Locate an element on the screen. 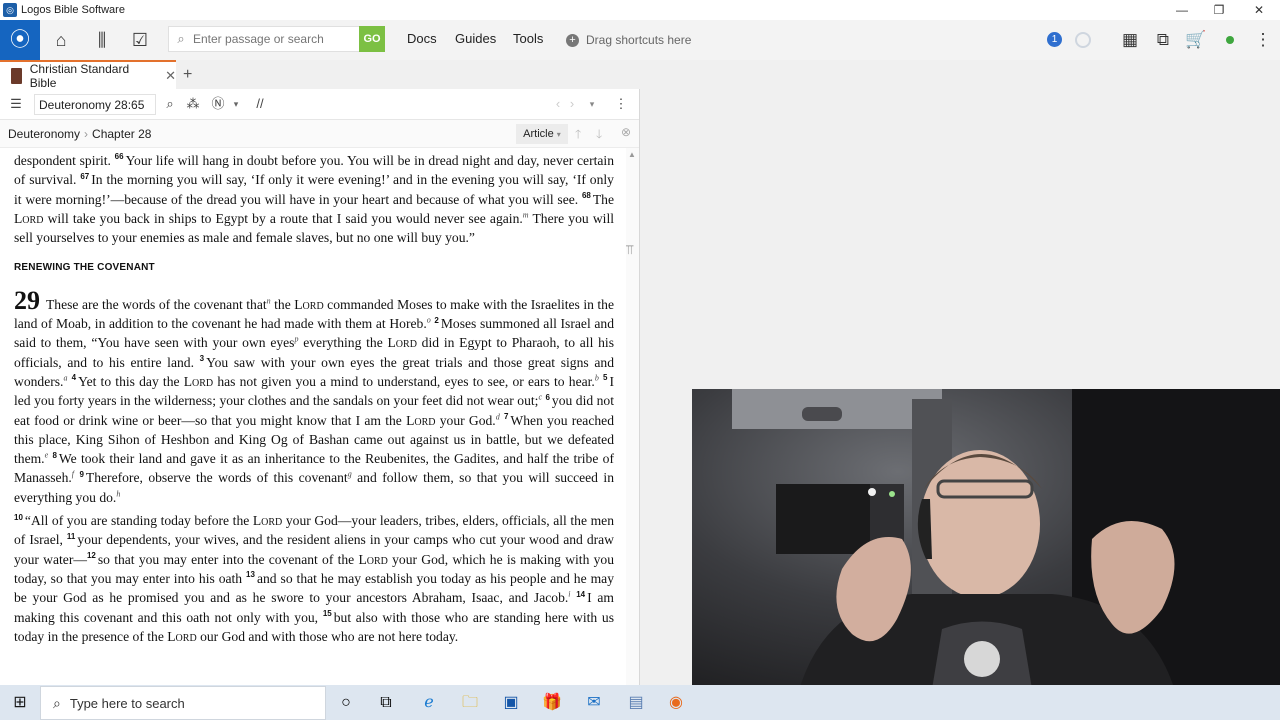 The image size is (1280, 720). file-explorer-icon: 🗀 is located at coordinates (470, 702).